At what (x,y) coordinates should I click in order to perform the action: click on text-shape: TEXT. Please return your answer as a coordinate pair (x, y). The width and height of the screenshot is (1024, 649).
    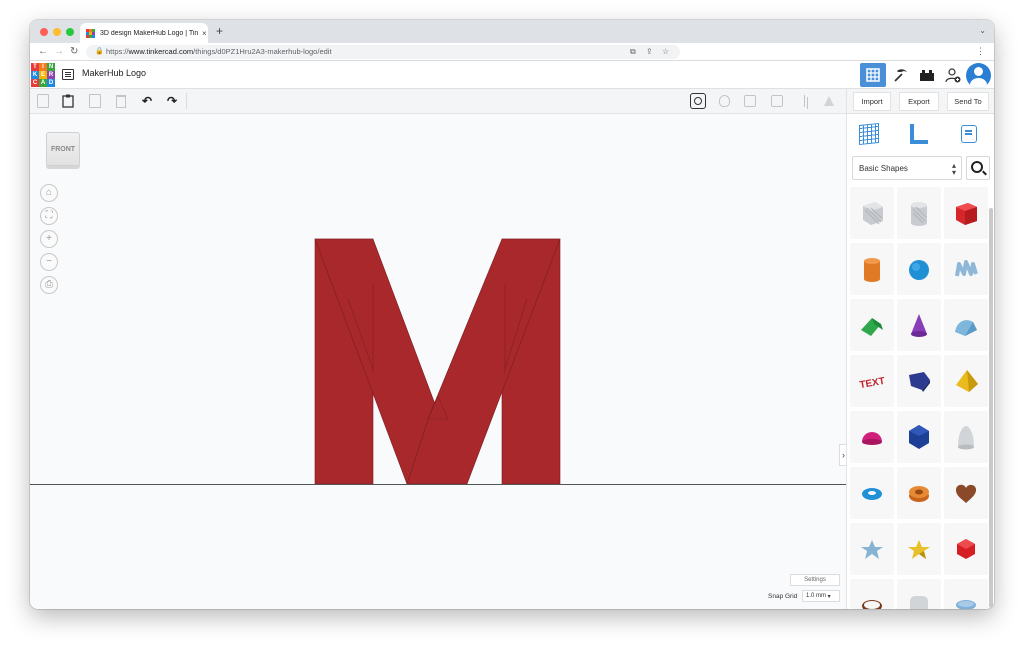
    Looking at the image, I should click on (872, 381).